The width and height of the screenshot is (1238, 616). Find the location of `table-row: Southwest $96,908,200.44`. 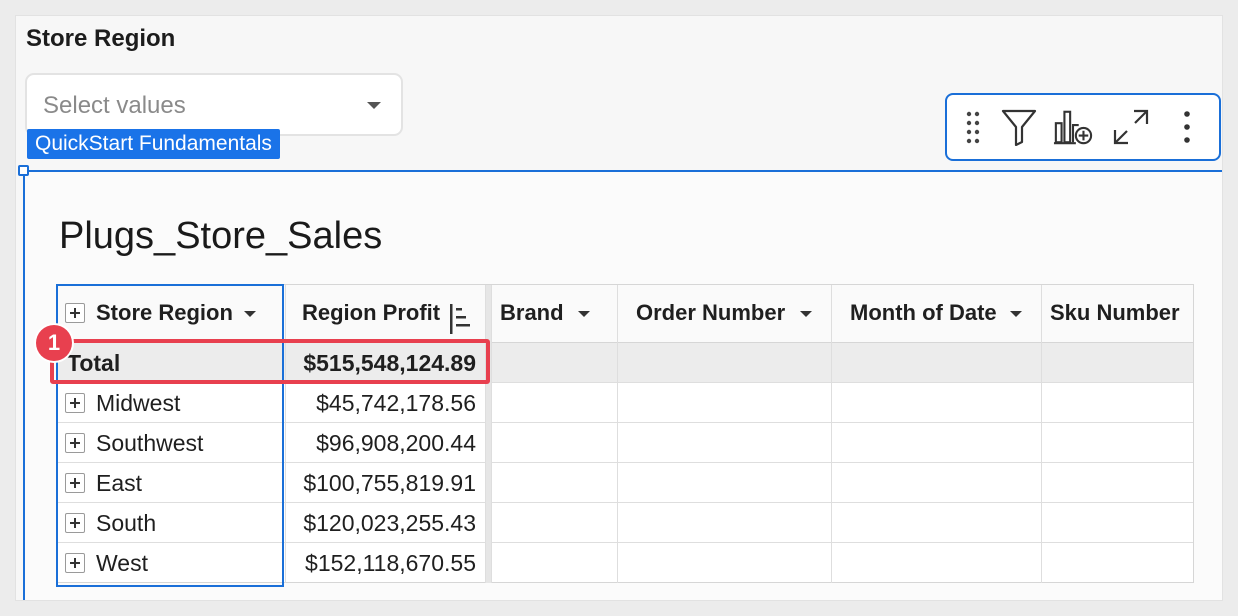

table-row: Southwest $96,908,200.44 is located at coordinates (625, 443).